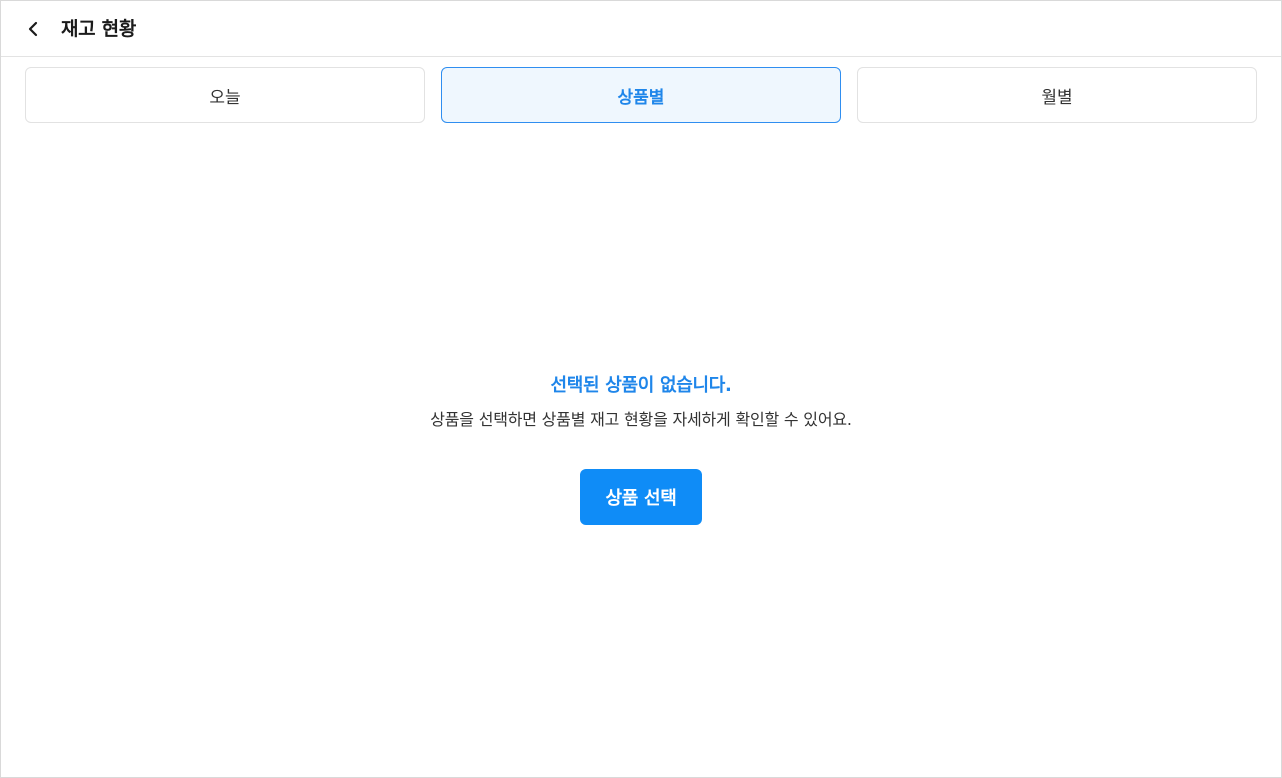  Describe the element at coordinates (641, 497) in the screenshot. I see `select-product-button: 상품 선택` at that location.